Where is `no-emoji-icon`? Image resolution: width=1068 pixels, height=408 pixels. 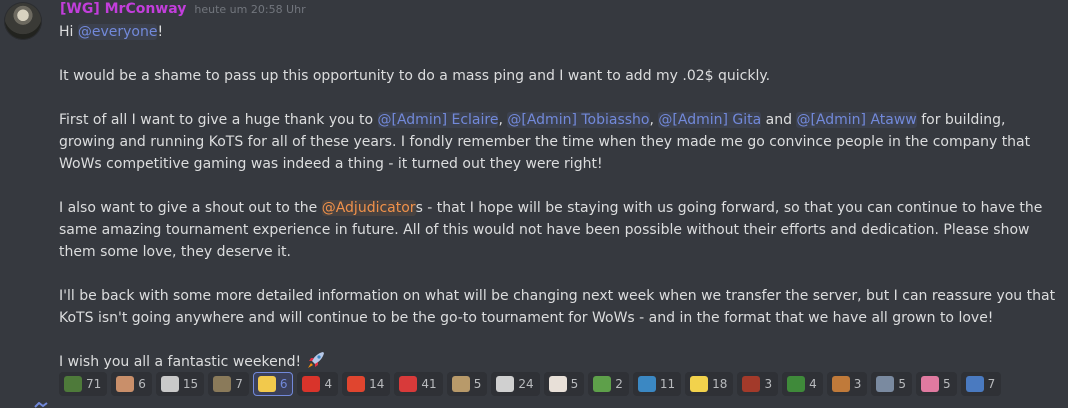 no-emoji-icon is located at coordinates (408, 384).